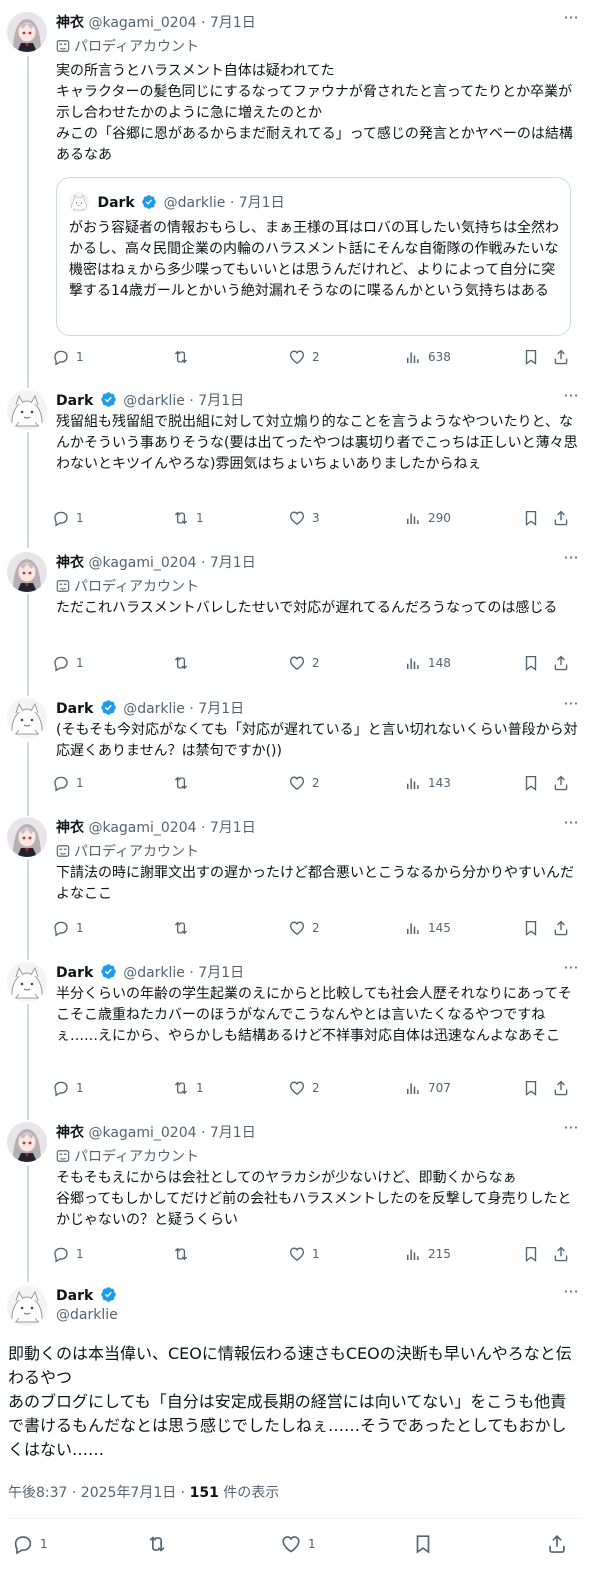  Describe the element at coordinates (74, 1296) in the screenshot. I see `main-display-name: Dark` at that location.